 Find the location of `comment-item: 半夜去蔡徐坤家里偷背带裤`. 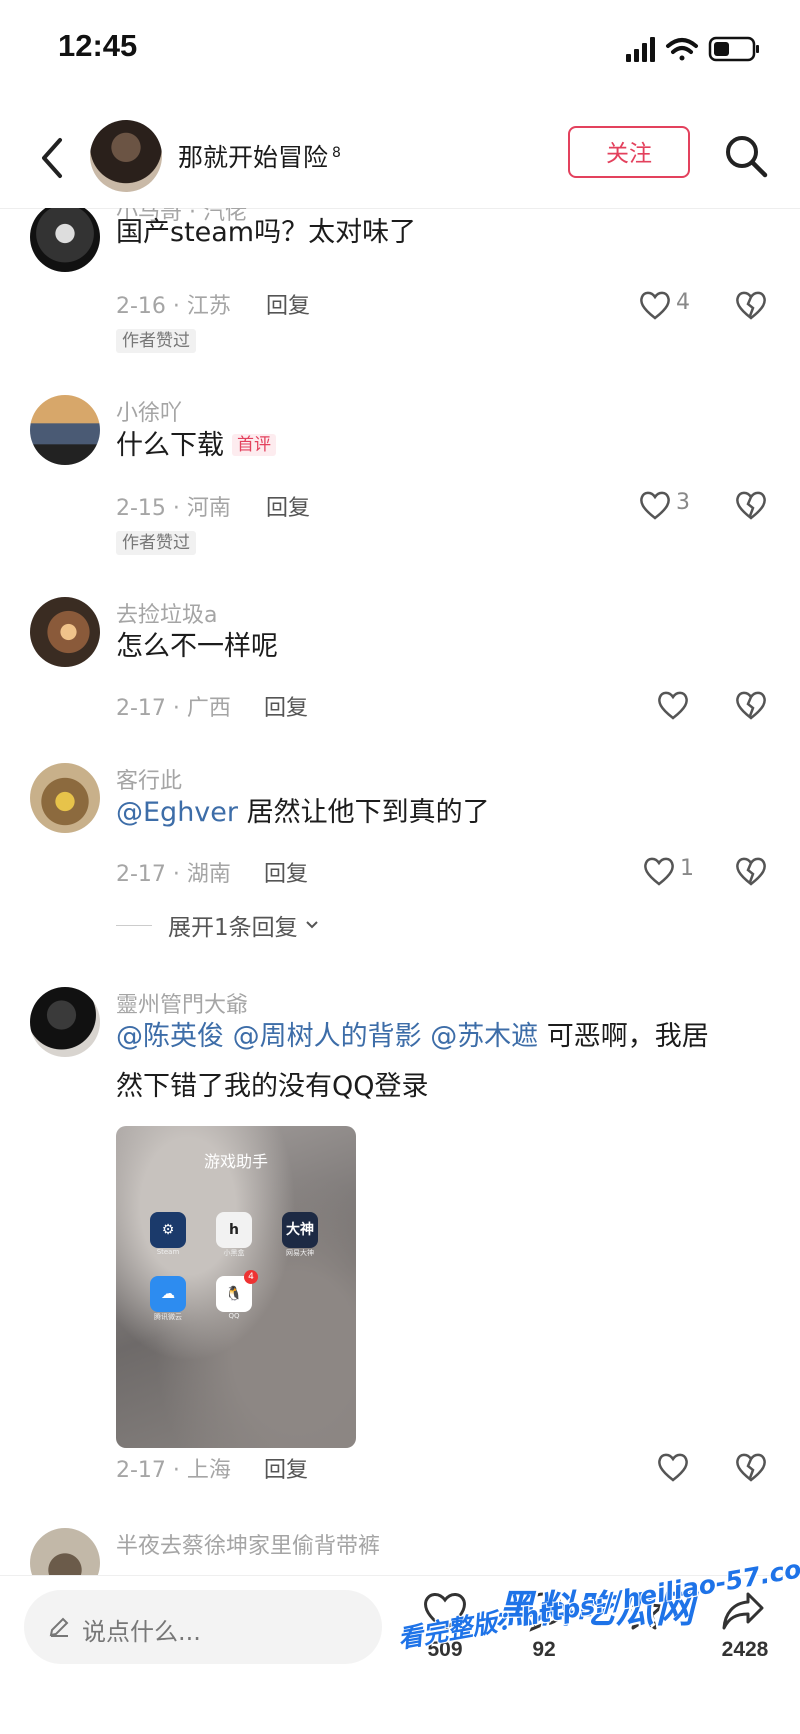

comment-item: 半夜去蔡徐坤家里偷背带裤 is located at coordinates (400, 1550).